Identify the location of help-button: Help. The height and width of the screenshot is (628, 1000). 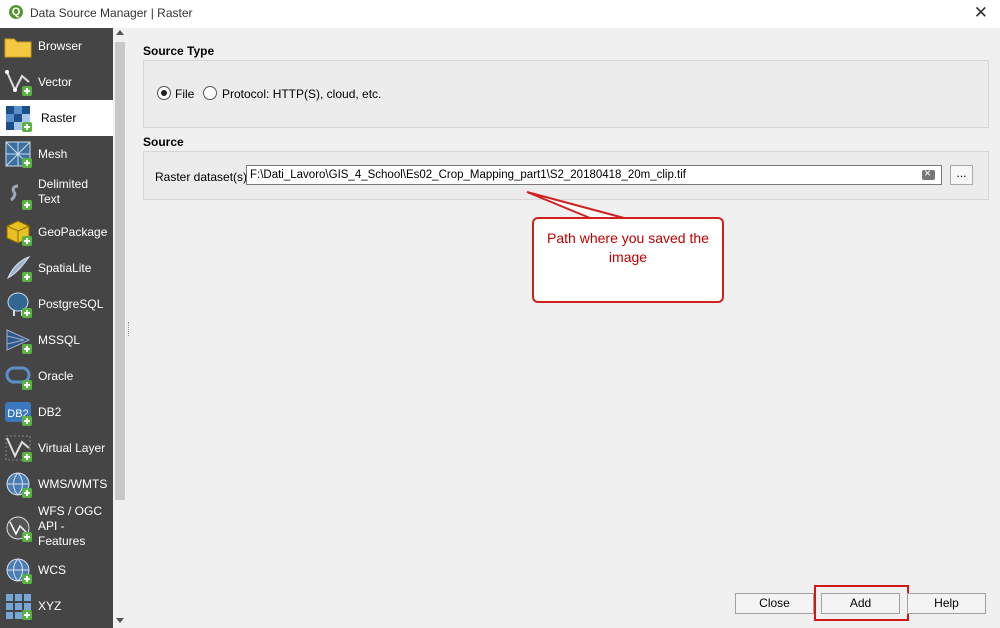
(946, 603).